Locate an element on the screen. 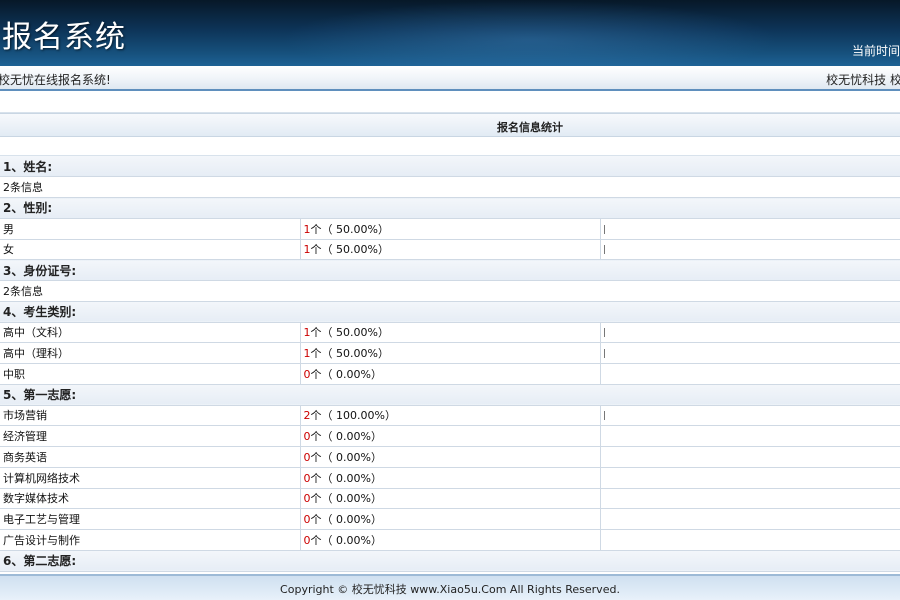  option-stat: 2个（ 100.00%） is located at coordinates (450, 416).